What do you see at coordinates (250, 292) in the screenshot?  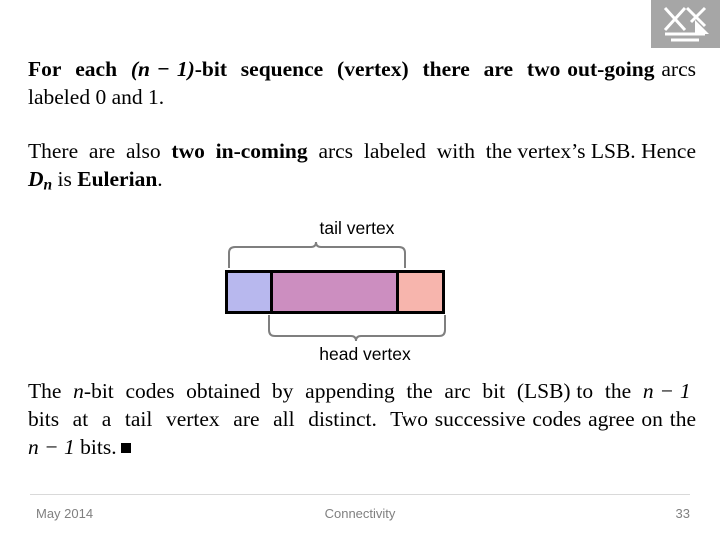 I see `msb-cell` at bounding box center [250, 292].